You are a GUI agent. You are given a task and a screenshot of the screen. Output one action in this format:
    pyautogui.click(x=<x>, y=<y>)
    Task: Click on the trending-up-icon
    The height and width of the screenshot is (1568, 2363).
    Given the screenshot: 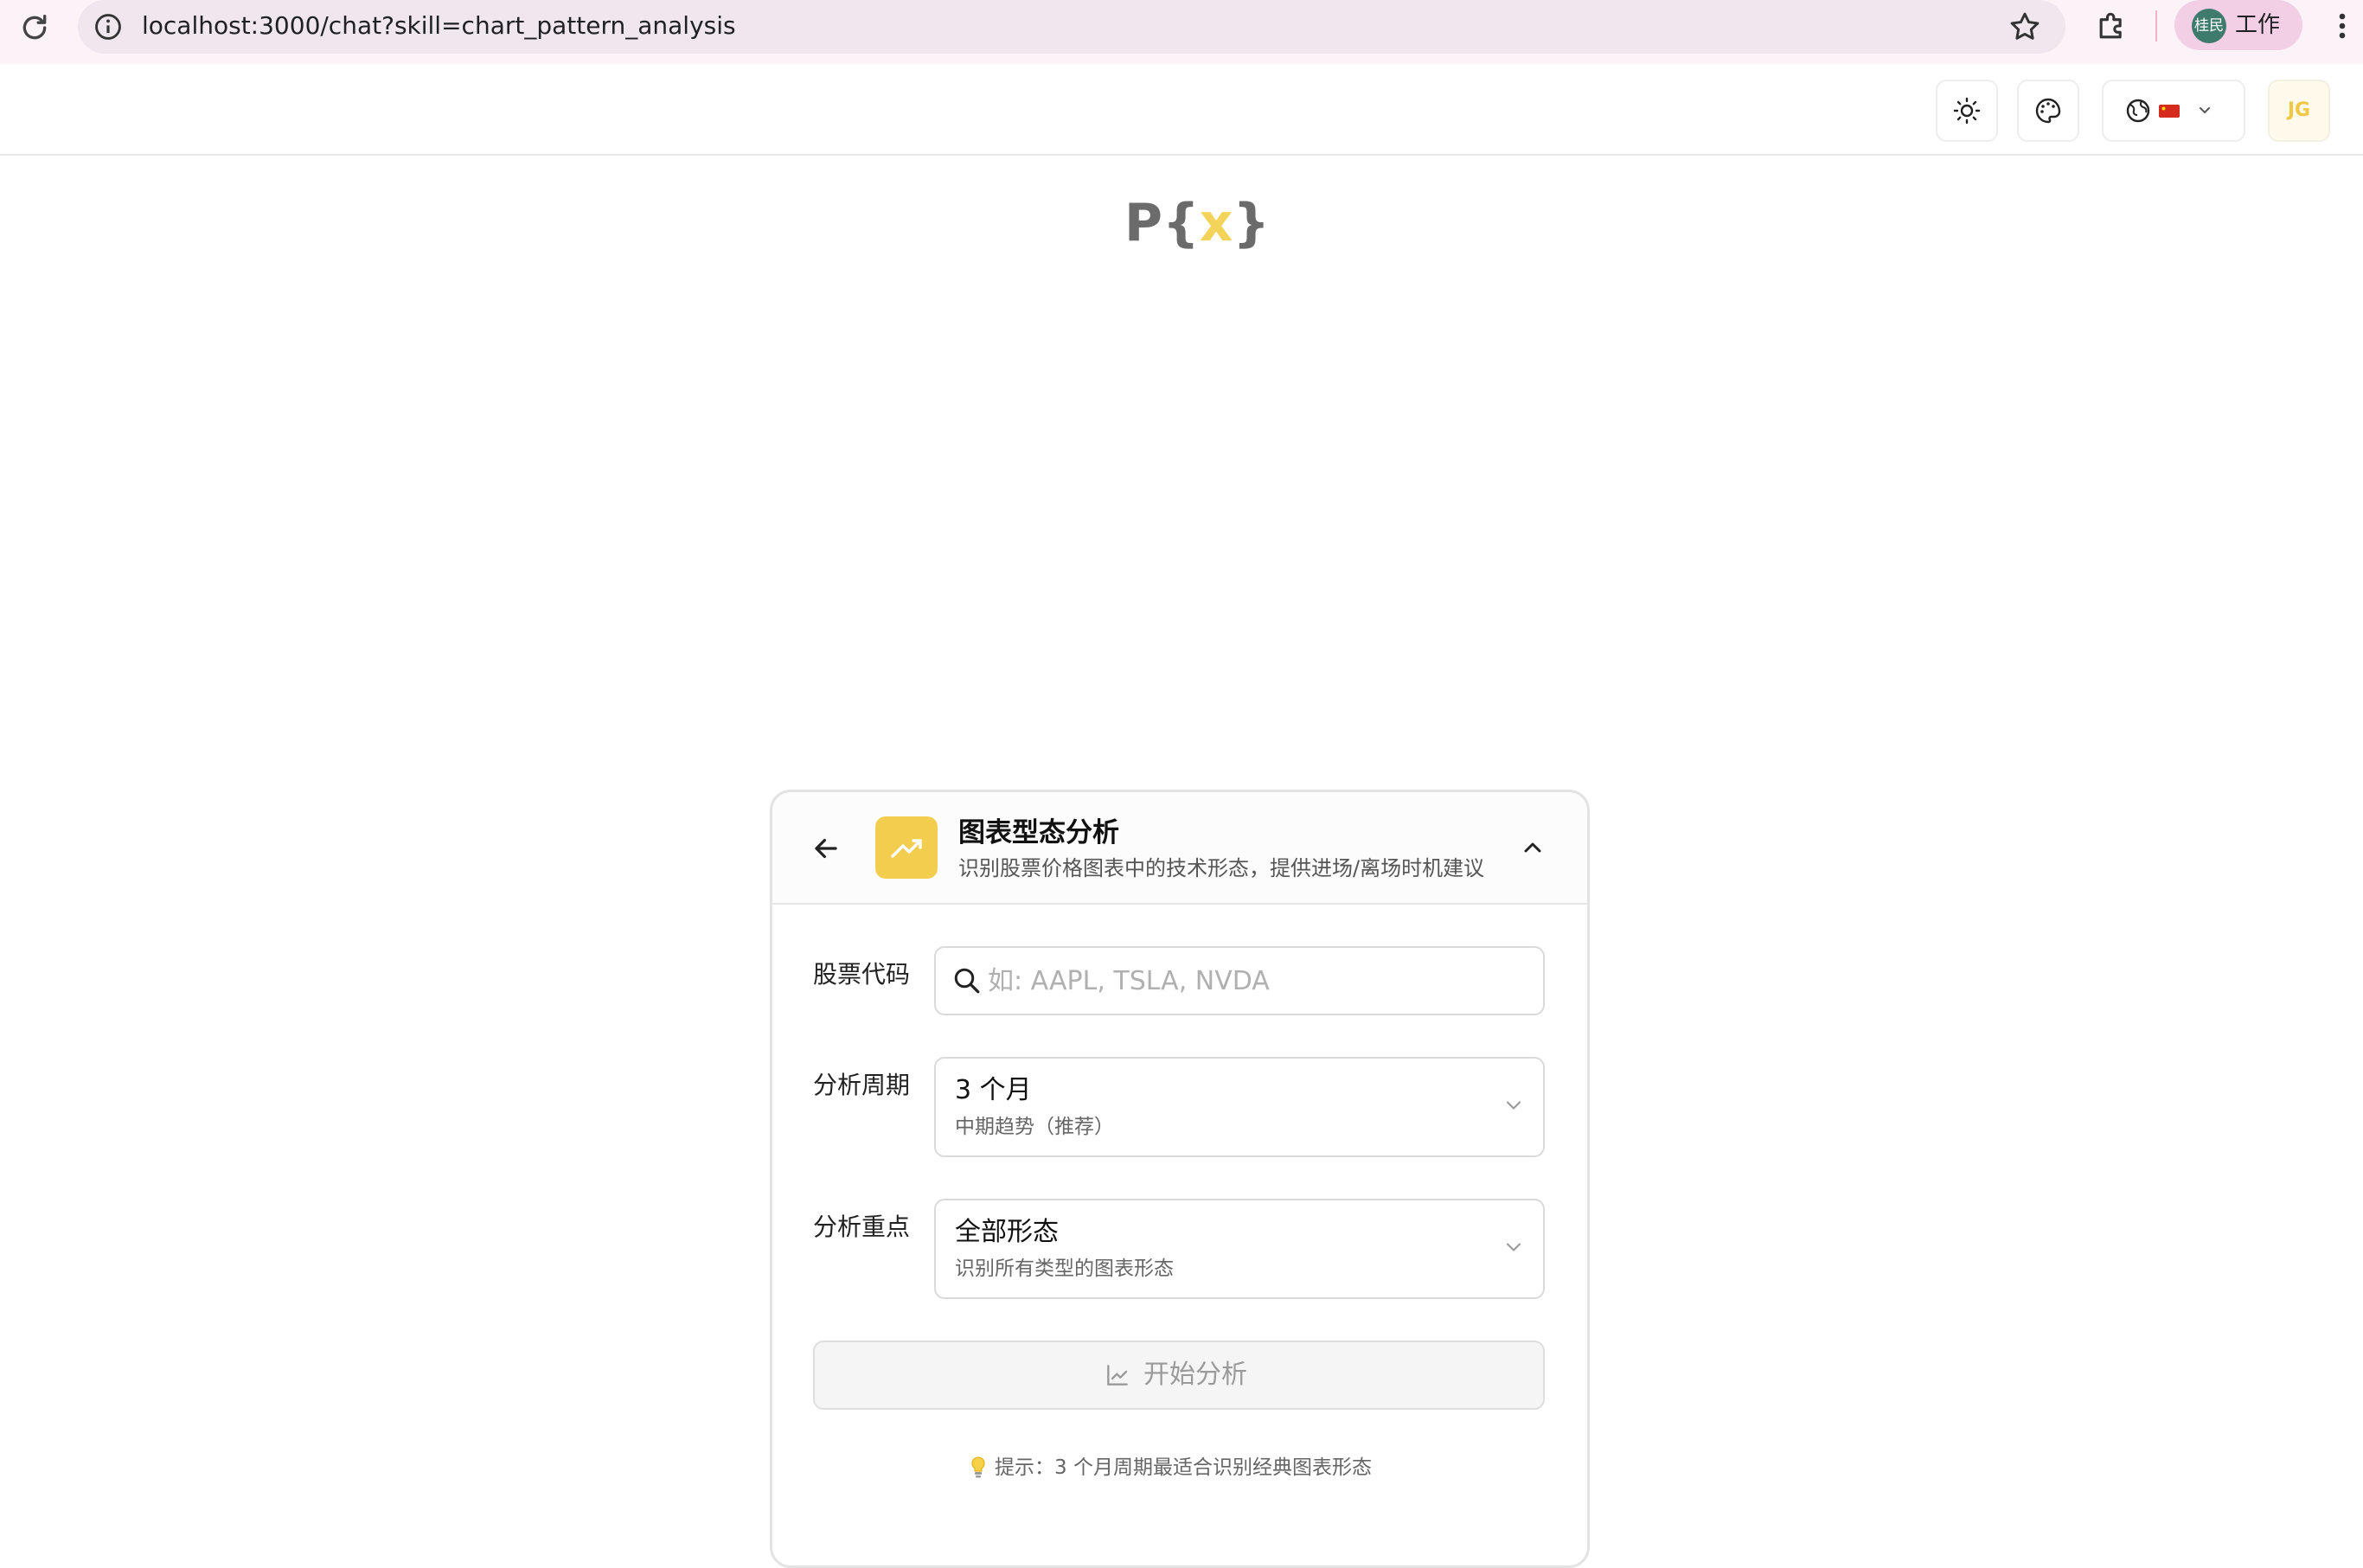 What is the action you would take?
    pyautogui.click(x=907, y=847)
    